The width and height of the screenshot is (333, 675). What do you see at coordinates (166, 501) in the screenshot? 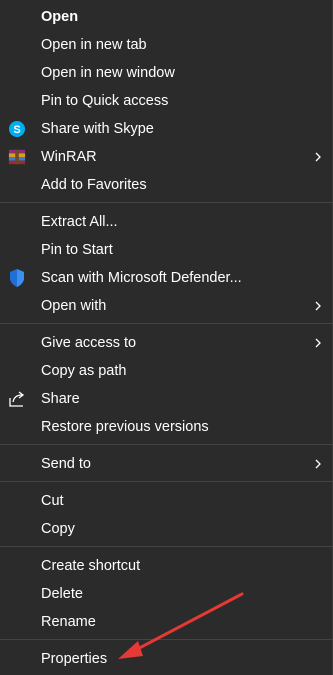
I see `menu-item-cut: Cut` at bounding box center [166, 501].